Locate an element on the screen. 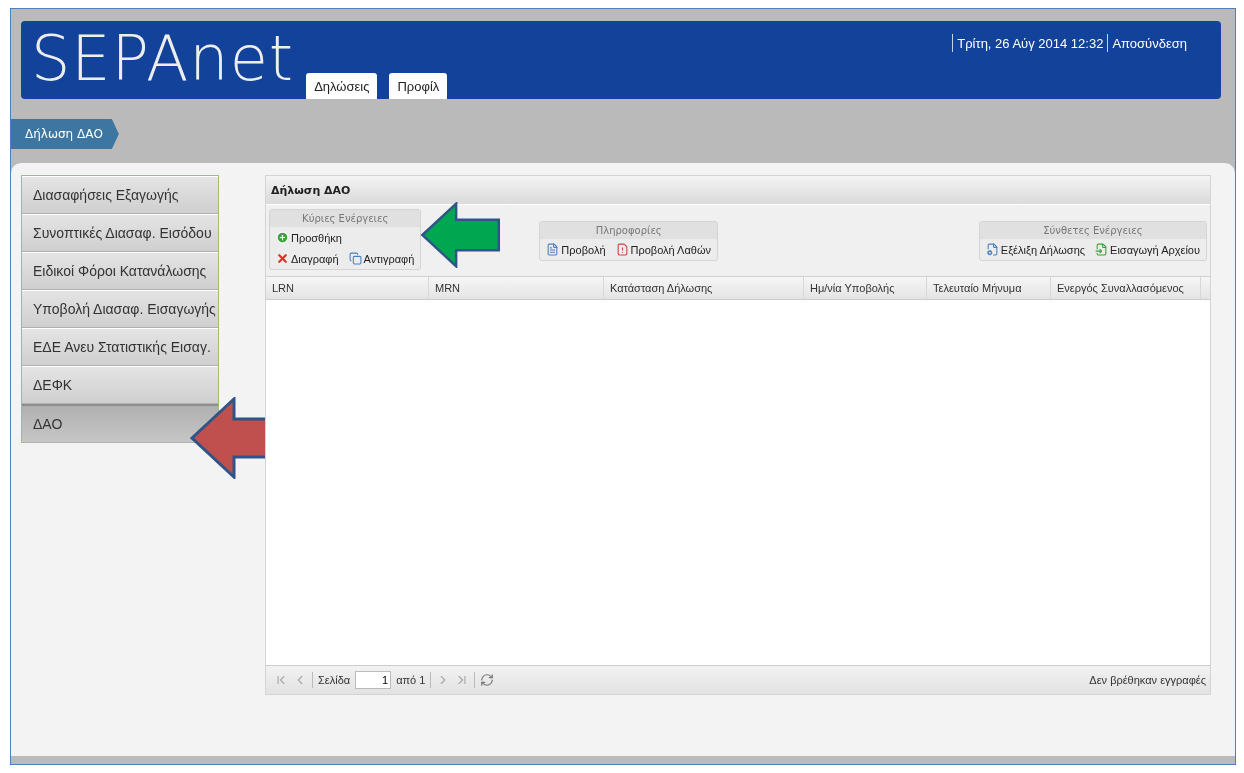 The image size is (1244, 773). page-input: 1 is located at coordinates (373, 680).